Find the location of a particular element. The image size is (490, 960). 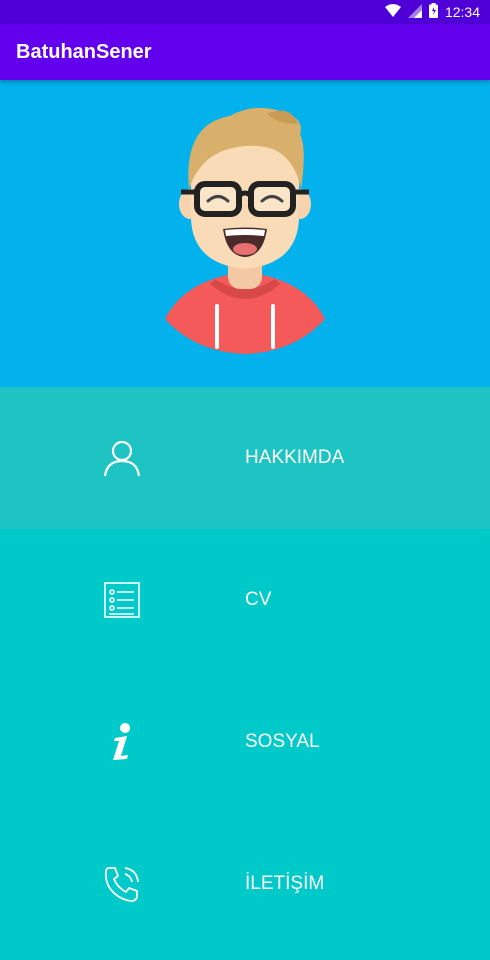

signal-icon is located at coordinates (414, 12).